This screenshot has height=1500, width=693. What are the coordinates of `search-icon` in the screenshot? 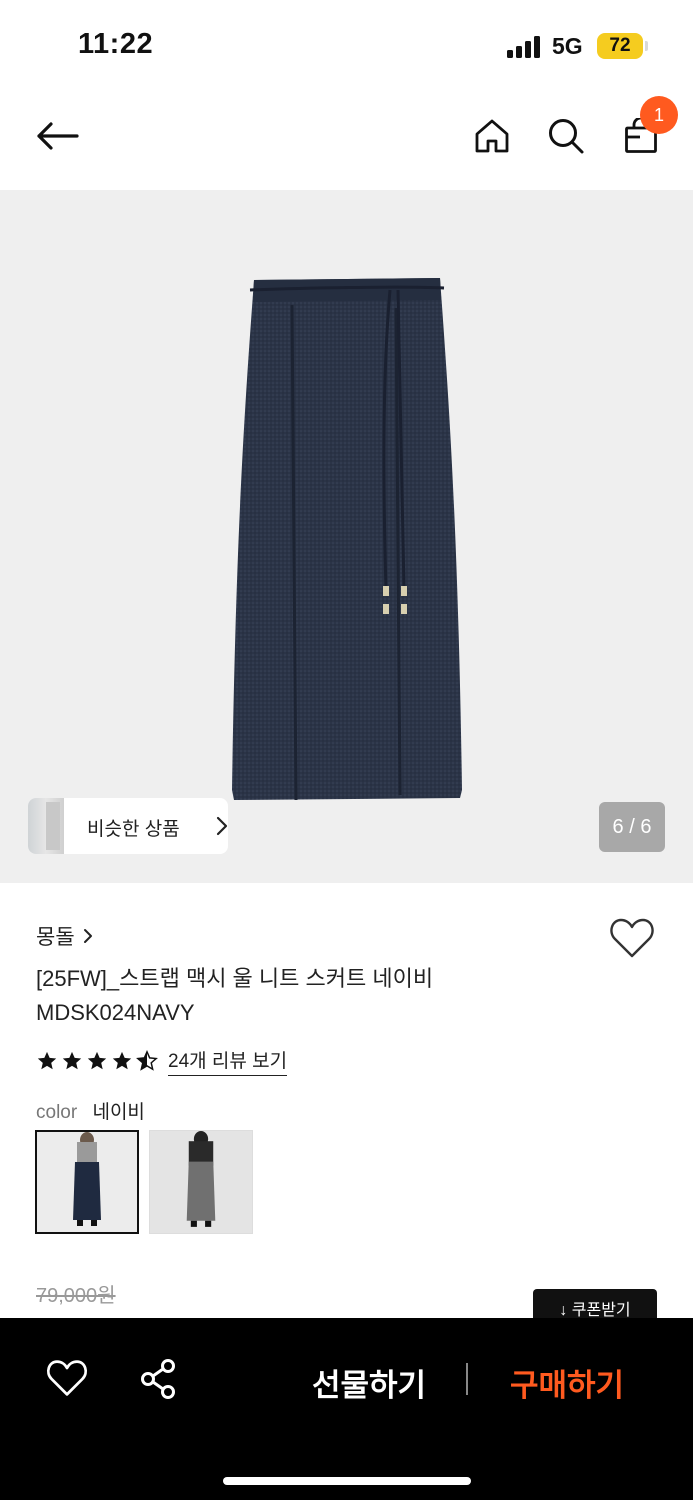 It's located at (566, 136).